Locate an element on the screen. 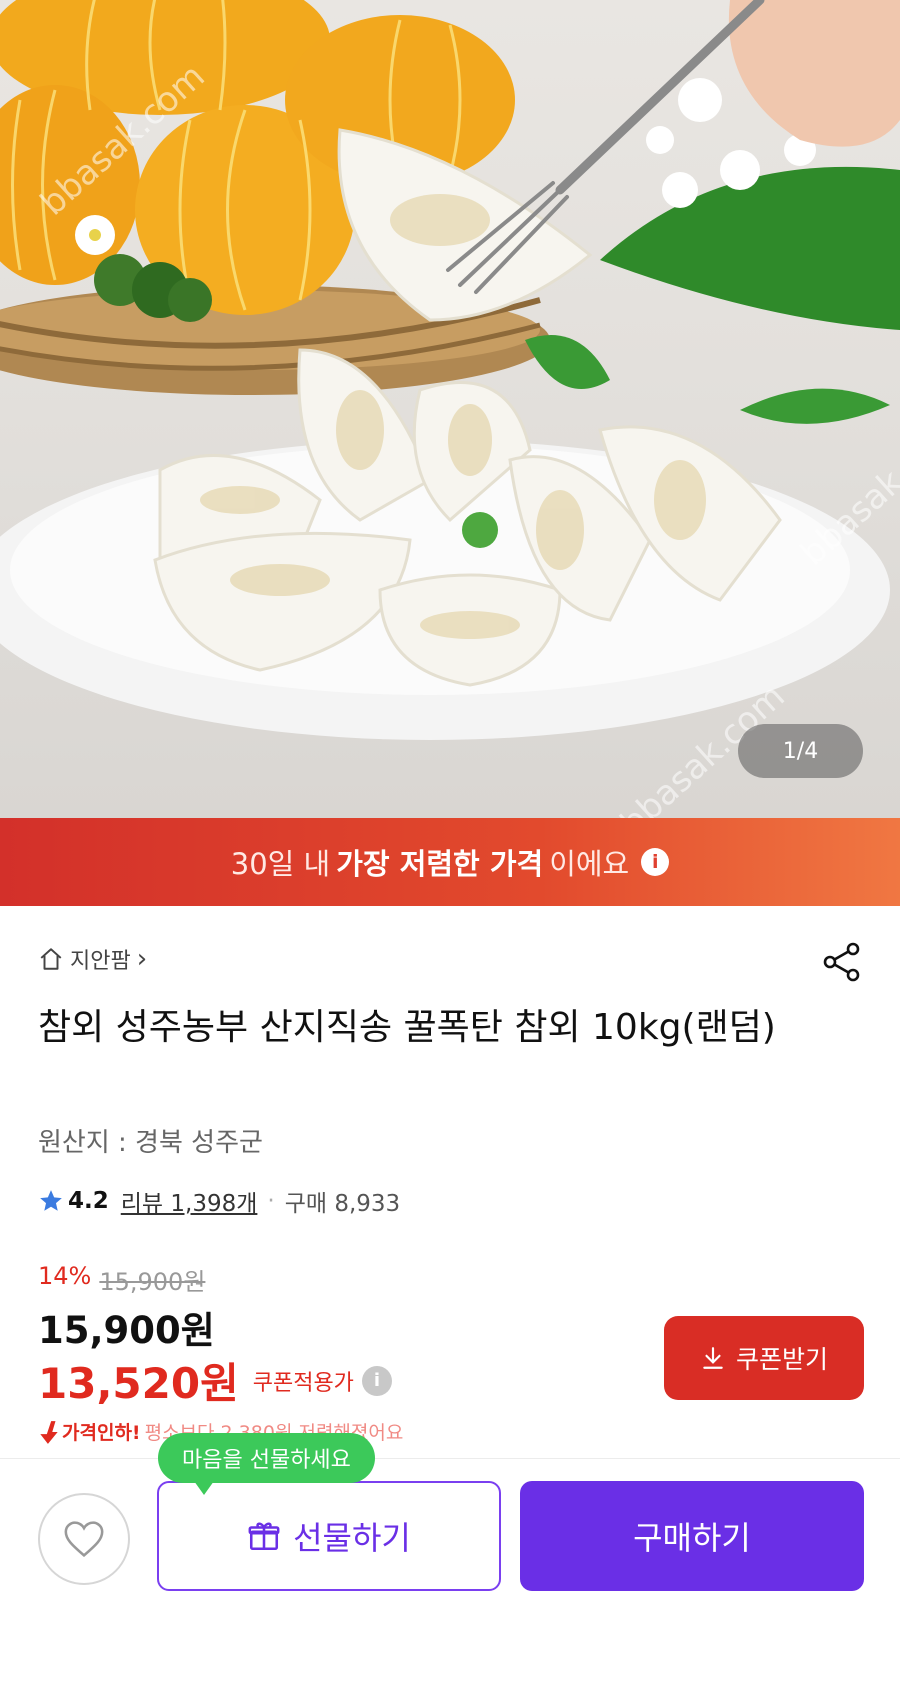 This screenshot has height=1687, width=900. coupon-price: 13,520원 is located at coordinates (138, 1383).